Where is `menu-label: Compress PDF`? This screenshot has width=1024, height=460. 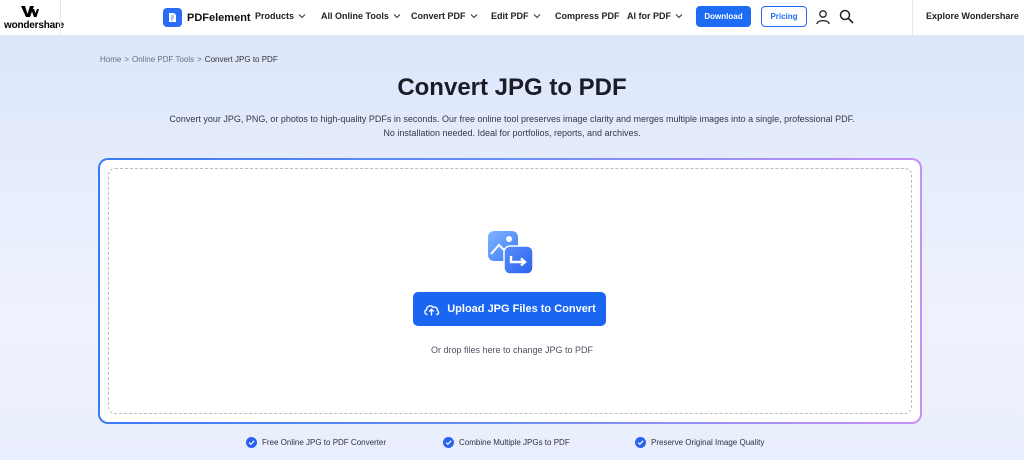 menu-label: Compress PDF is located at coordinates (587, 16).